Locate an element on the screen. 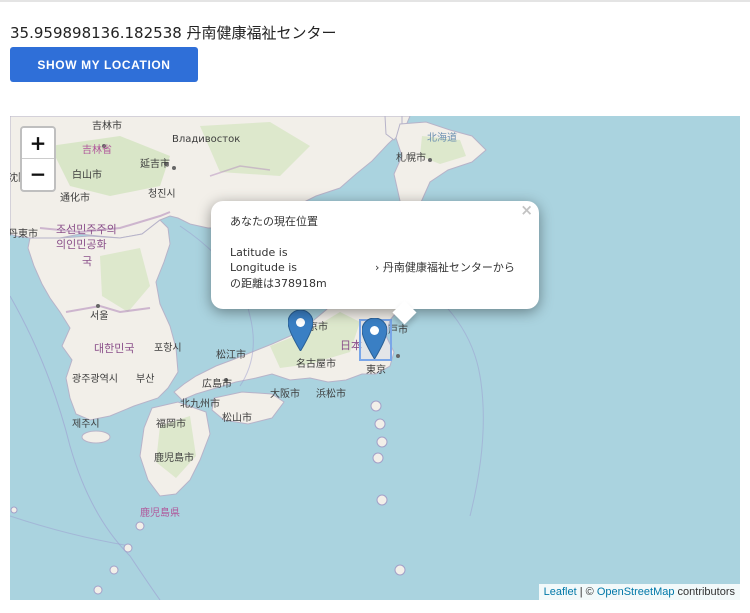 The image size is (750, 613). map-attribution: Leaflet | © OpenStreetMap contributors is located at coordinates (639, 592).